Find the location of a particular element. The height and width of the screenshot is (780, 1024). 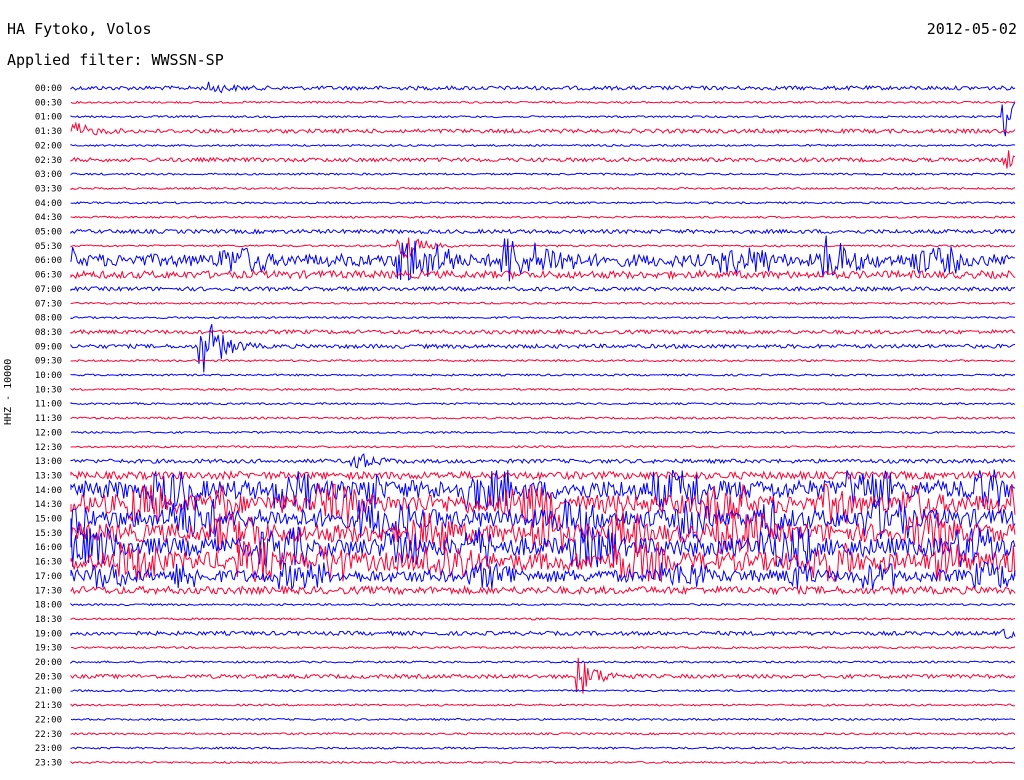

row-time-label: 07:00 is located at coordinates (48, 290).